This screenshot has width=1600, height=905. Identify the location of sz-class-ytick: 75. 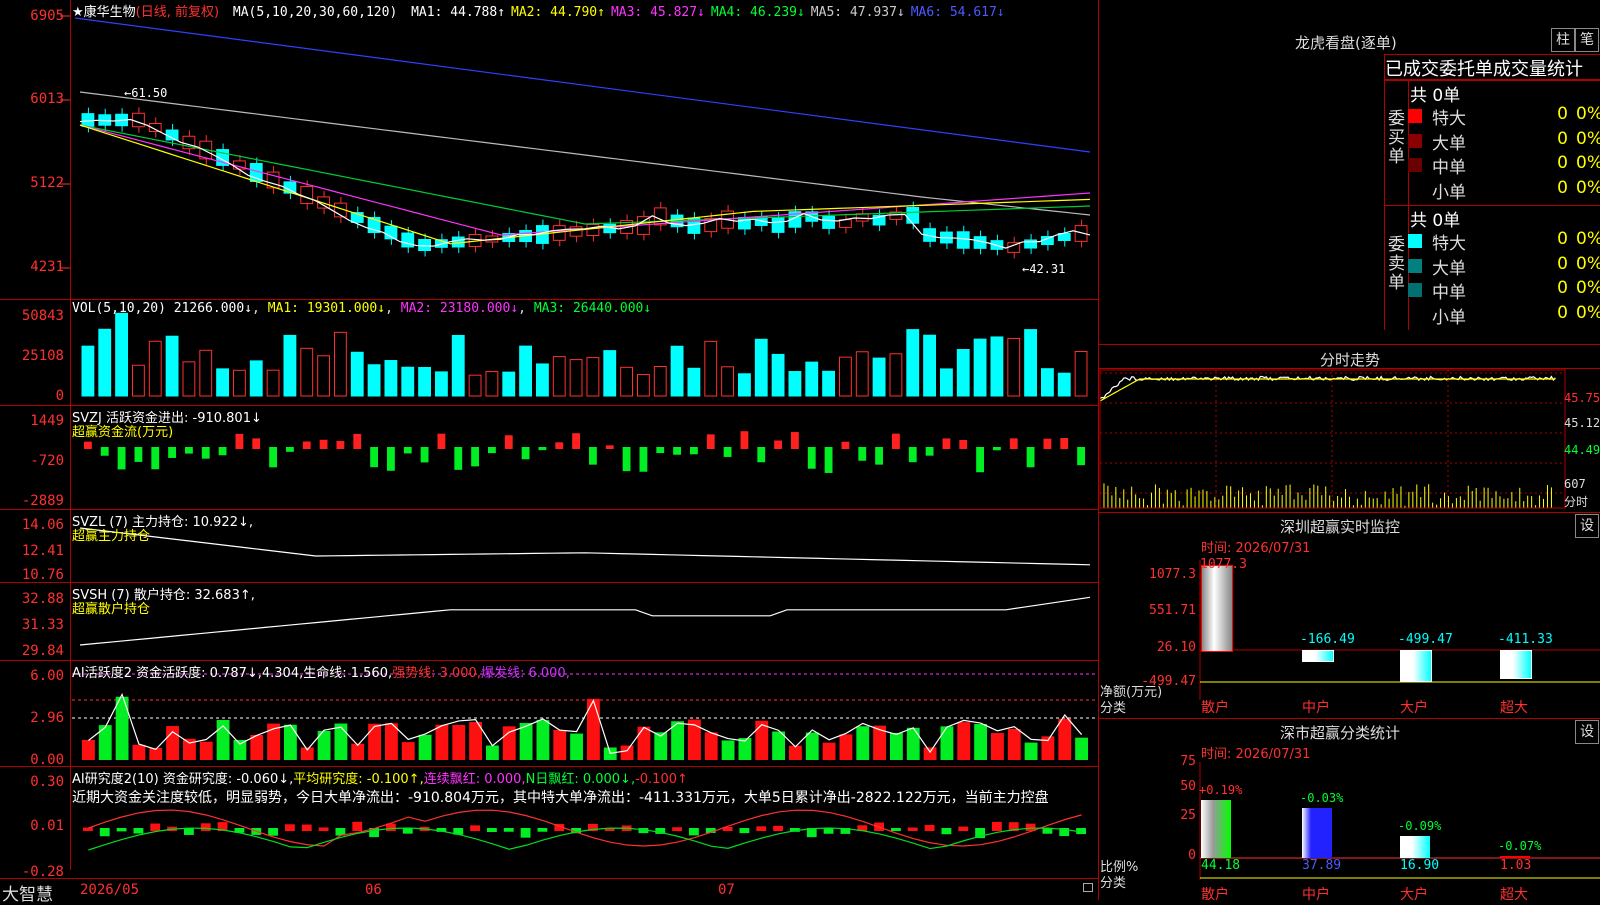
(1188, 761).